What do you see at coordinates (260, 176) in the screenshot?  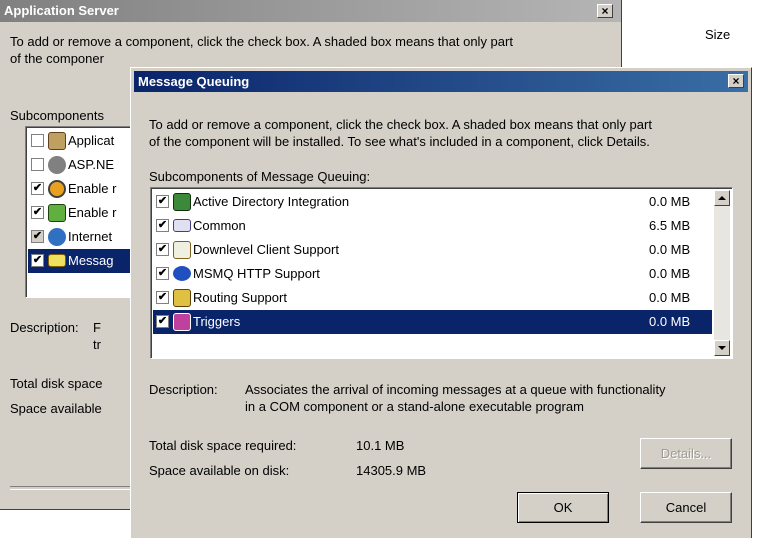 I see `subcomponents-label: Subcomponents of Message Queuing:` at bounding box center [260, 176].